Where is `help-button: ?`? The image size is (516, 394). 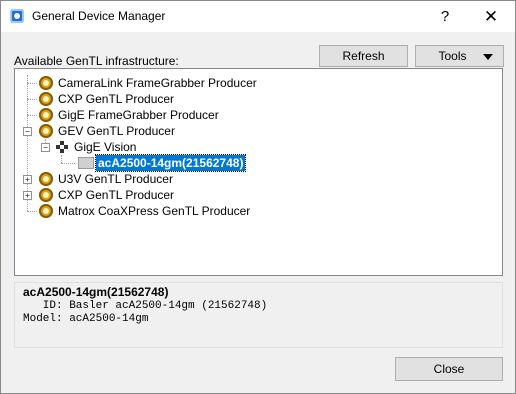 help-button: ? is located at coordinates (445, 16).